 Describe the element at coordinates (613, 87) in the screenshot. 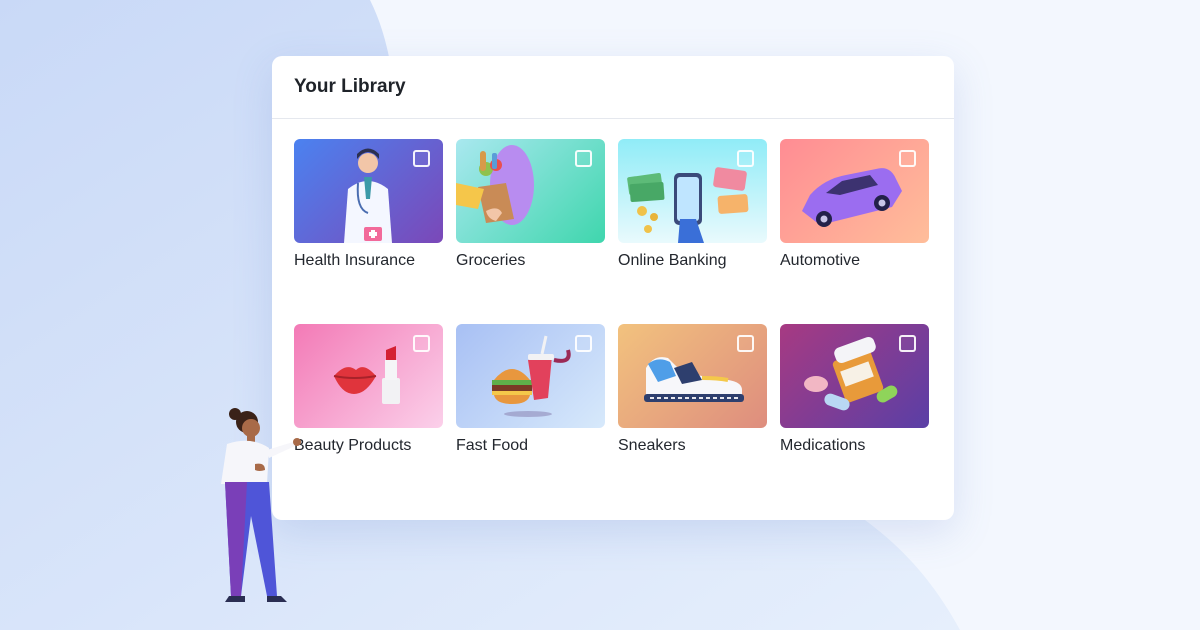

I see `library-header: Your Library` at that location.